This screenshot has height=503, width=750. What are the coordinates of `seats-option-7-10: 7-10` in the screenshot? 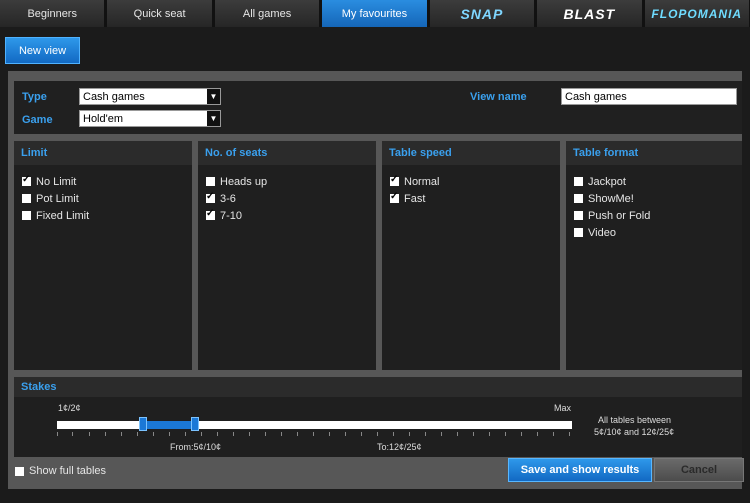 It's located at (287, 215).